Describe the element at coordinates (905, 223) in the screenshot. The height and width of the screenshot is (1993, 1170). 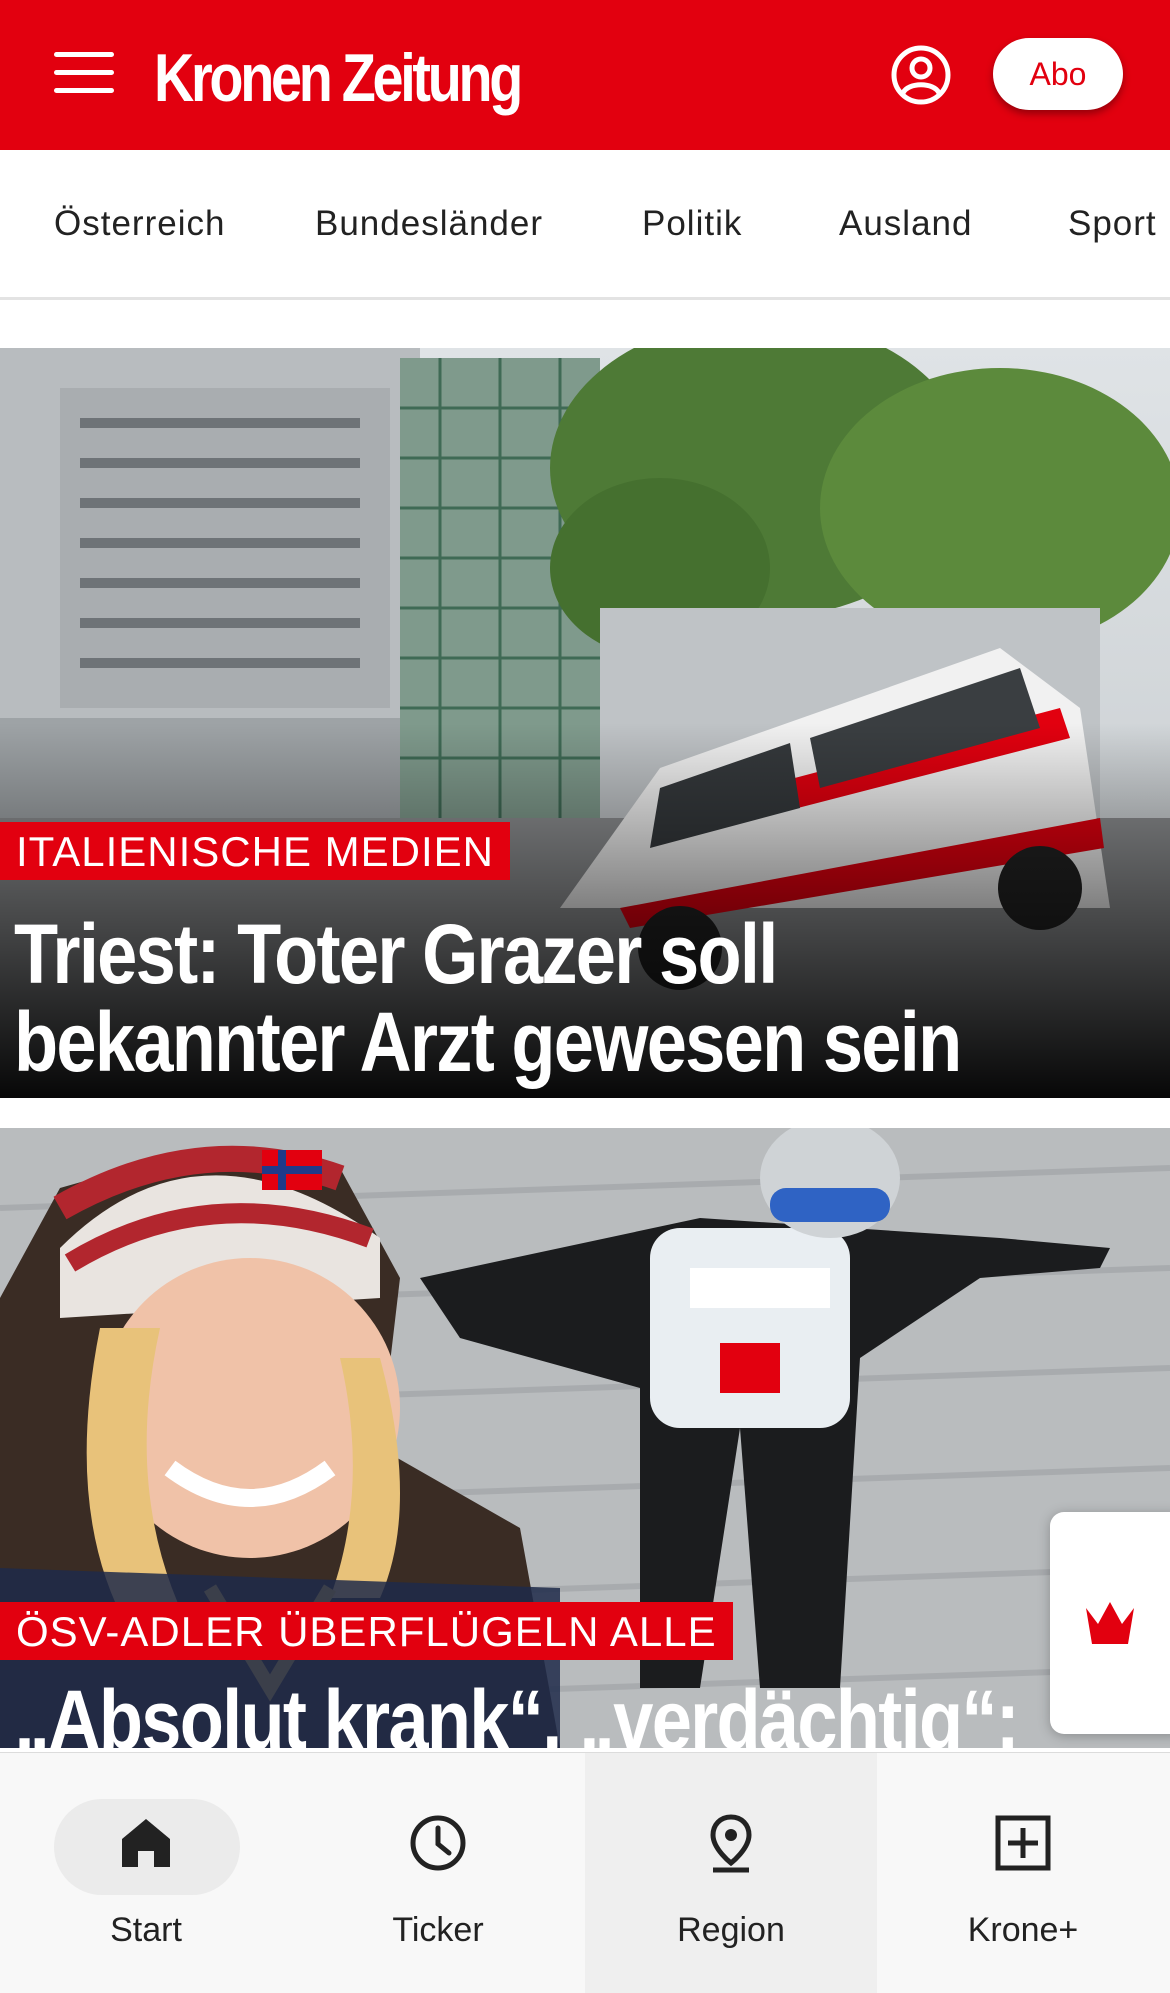
I see `category-ausland: Ausland` at that location.